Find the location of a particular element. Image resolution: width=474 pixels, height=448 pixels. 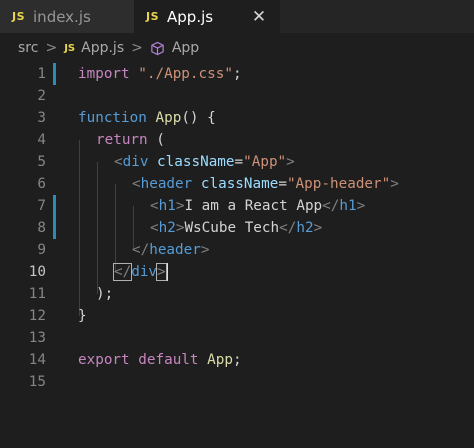

string-literal: "./App.css" is located at coordinates (185, 74).